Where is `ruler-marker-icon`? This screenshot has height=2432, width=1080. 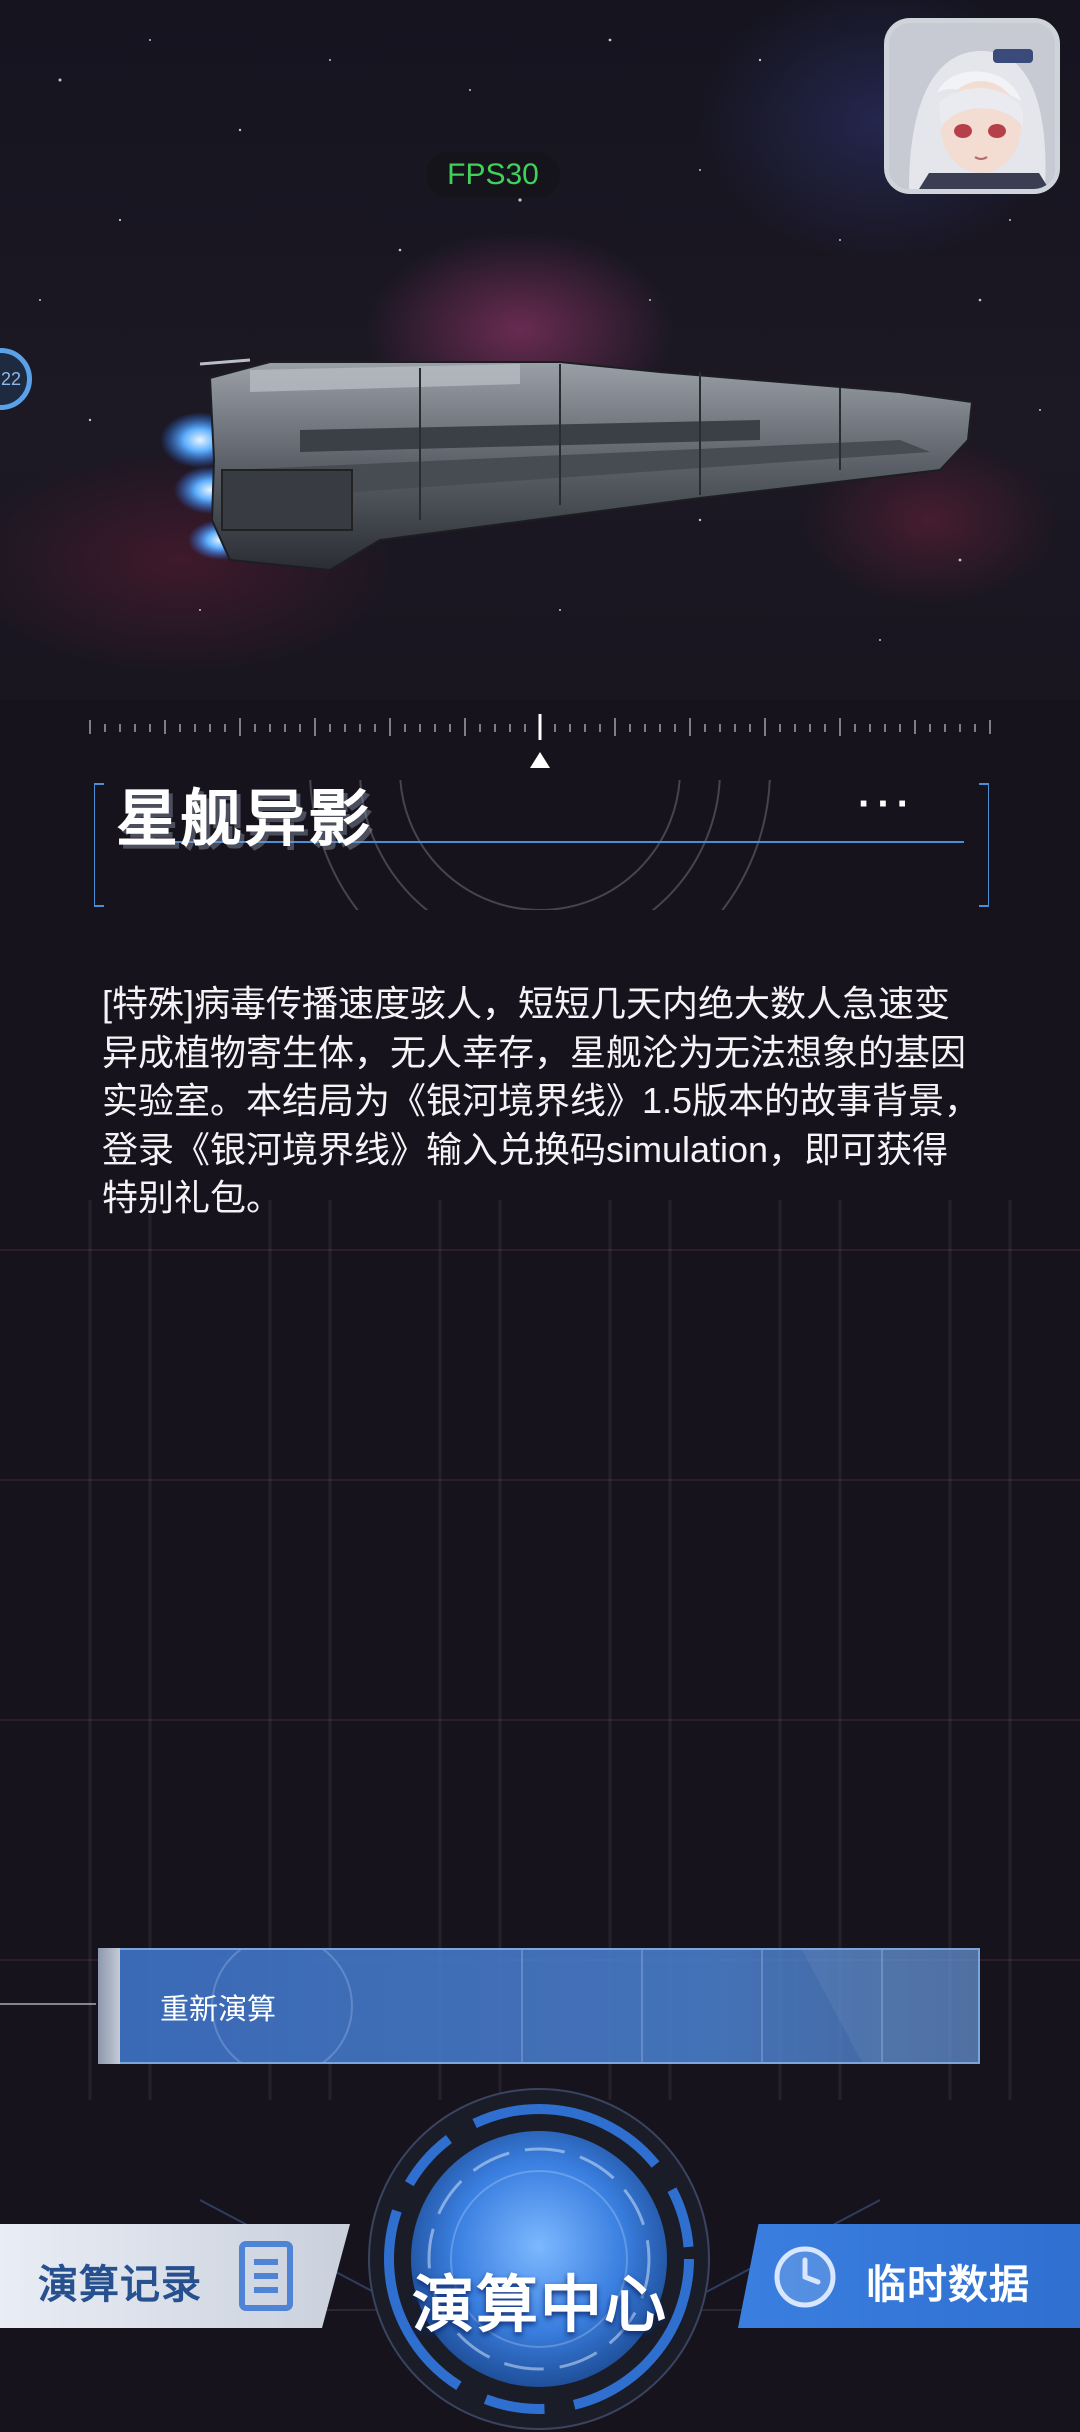
ruler-marker-icon is located at coordinates (540, 760).